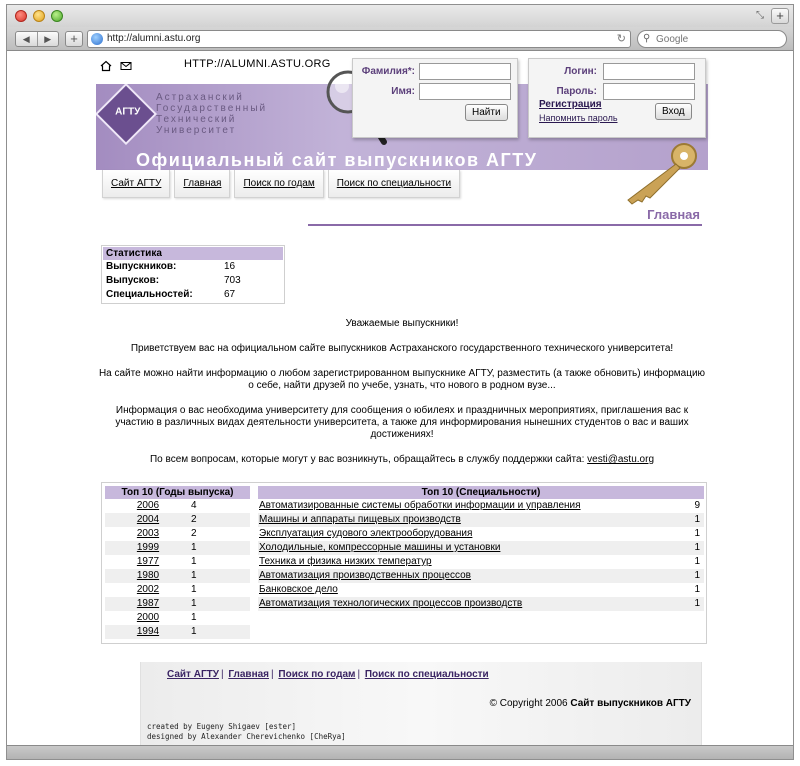 Image resolution: width=800 pixels, height=766 pixels. I want to click on home-icon, so click(106, 66).